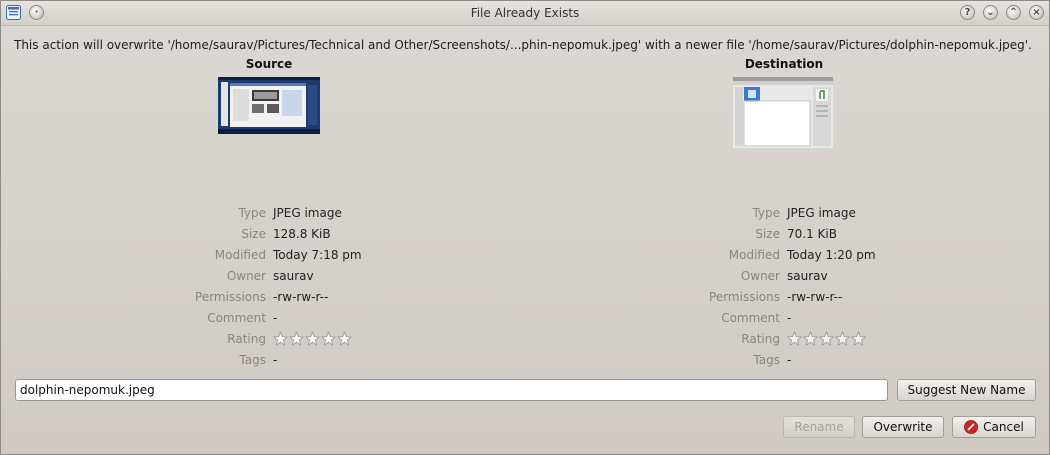 This screenshot has height=455, width=1050. I want to click on new-name-input, so click(451, 390).